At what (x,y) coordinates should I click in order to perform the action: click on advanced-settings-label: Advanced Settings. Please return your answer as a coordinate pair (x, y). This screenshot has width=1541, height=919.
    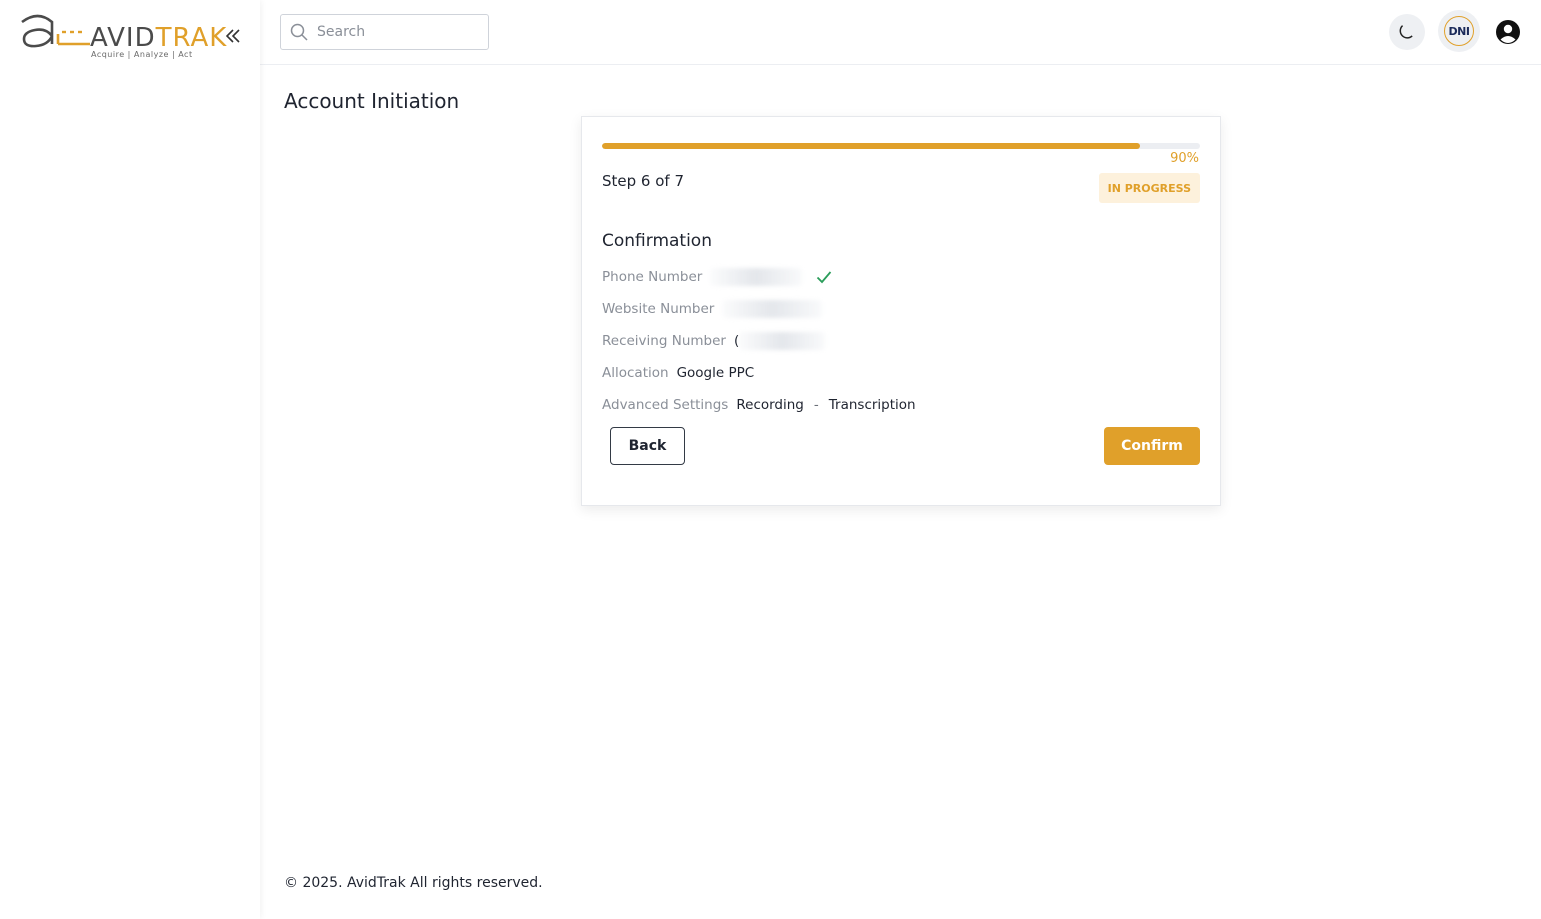
    Looking at the image, I should click on (665, 405).